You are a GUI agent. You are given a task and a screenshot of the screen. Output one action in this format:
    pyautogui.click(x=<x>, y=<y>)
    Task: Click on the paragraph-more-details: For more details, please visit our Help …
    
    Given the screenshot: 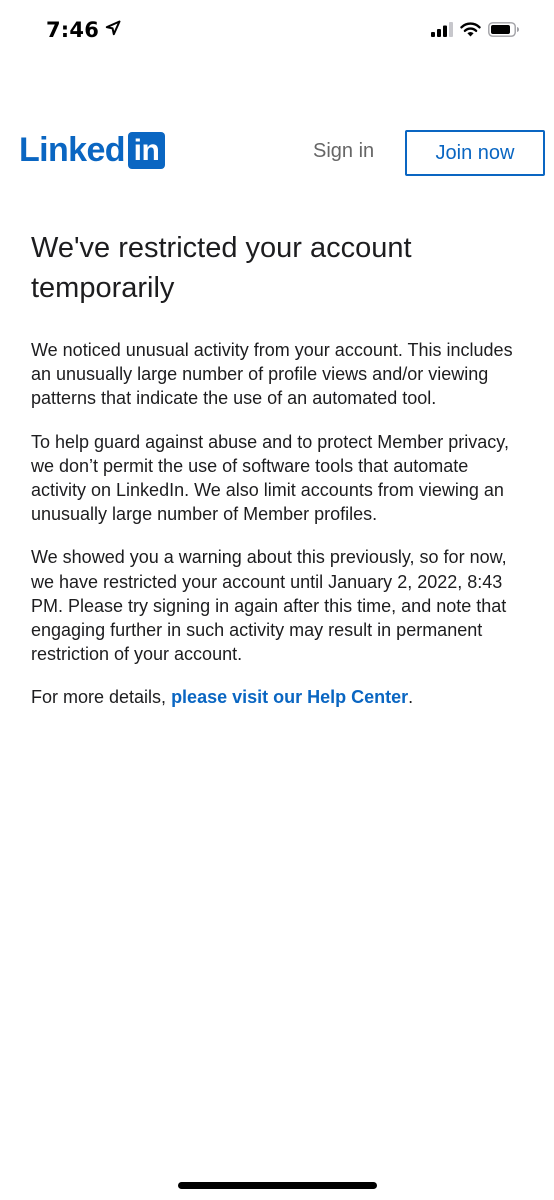 What is the action you would take?
    pyautogui.click(x=278, y=697)
    